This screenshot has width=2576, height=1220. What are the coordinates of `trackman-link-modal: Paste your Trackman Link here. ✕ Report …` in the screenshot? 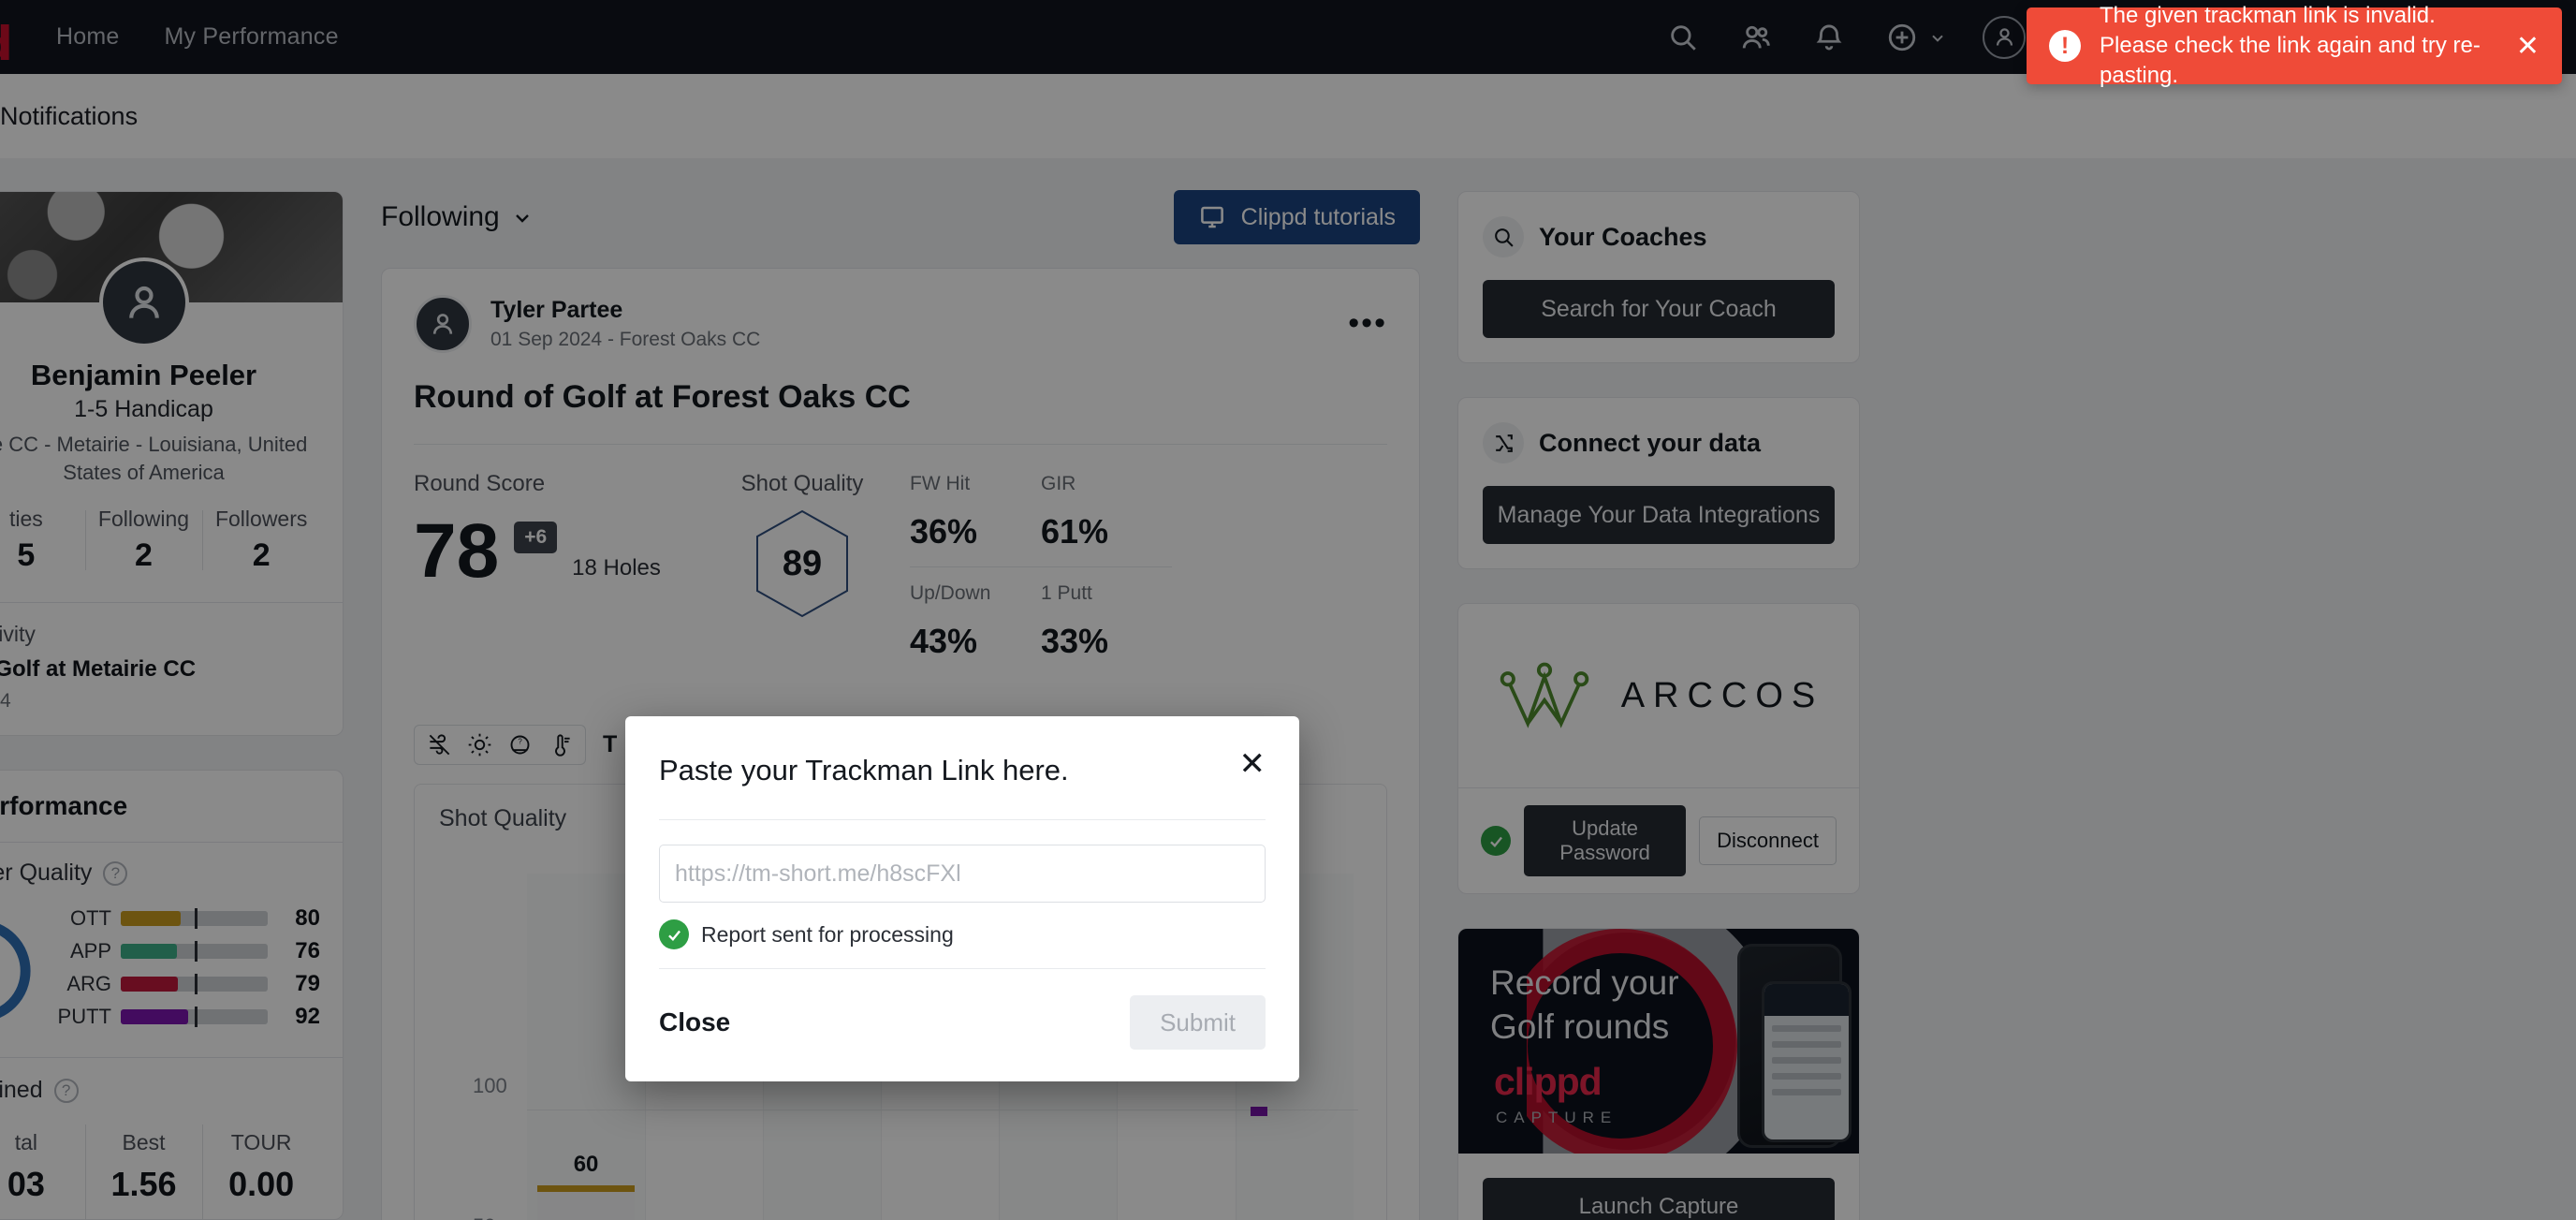 It's located at (962, 898).